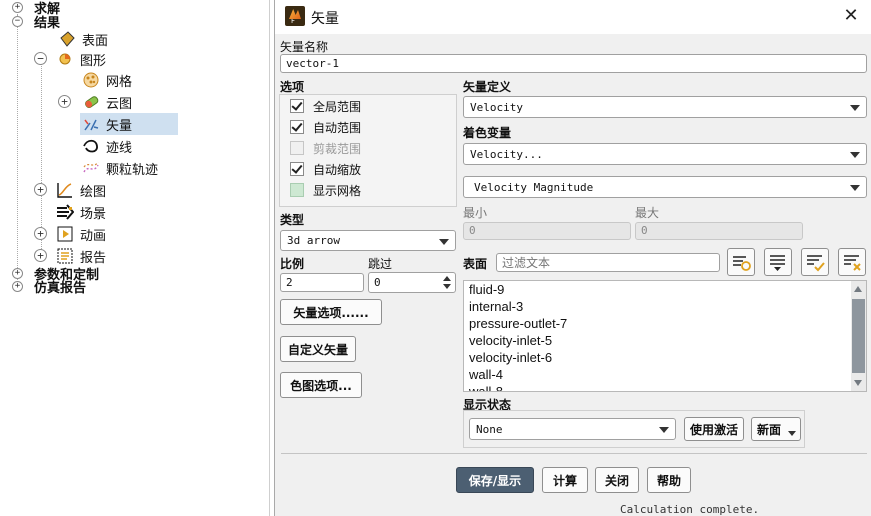  I want to click on surface-filter-input, so click(608, 262).